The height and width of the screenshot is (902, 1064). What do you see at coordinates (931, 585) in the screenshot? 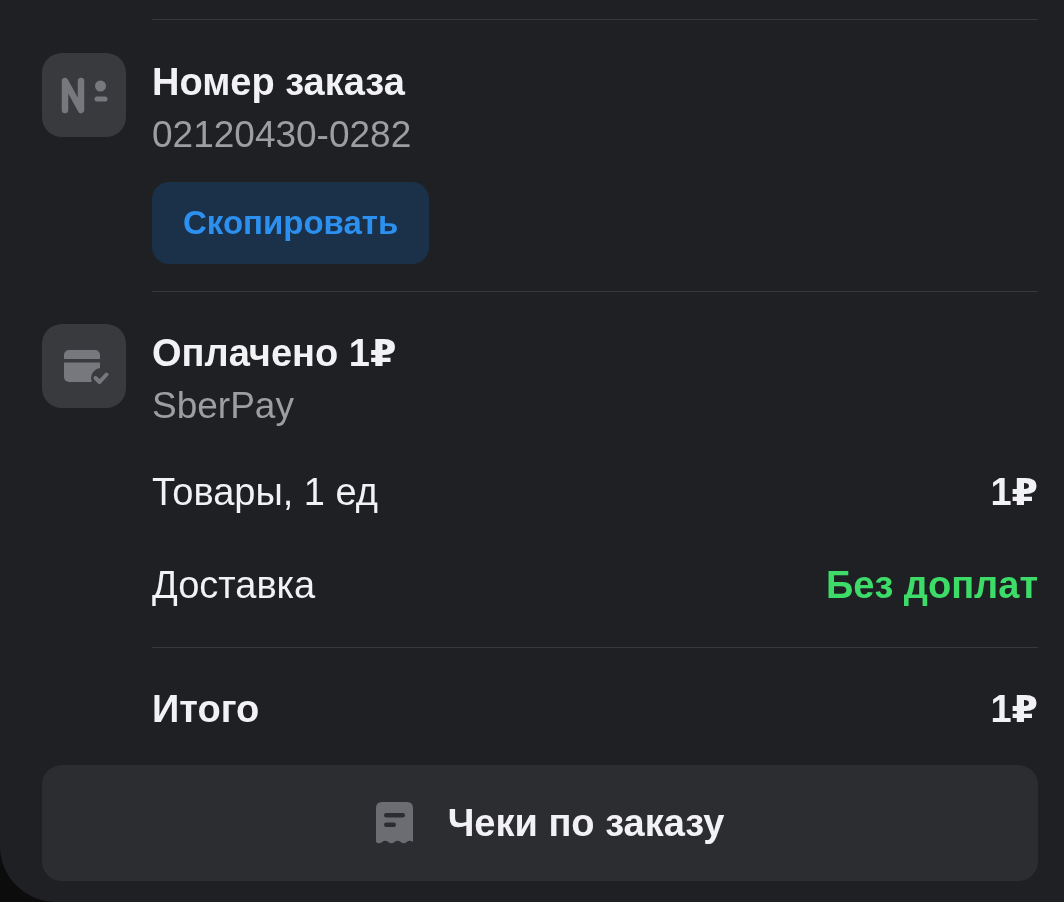
I see `line-value: Без доплат` at bounding box center [931, 585].